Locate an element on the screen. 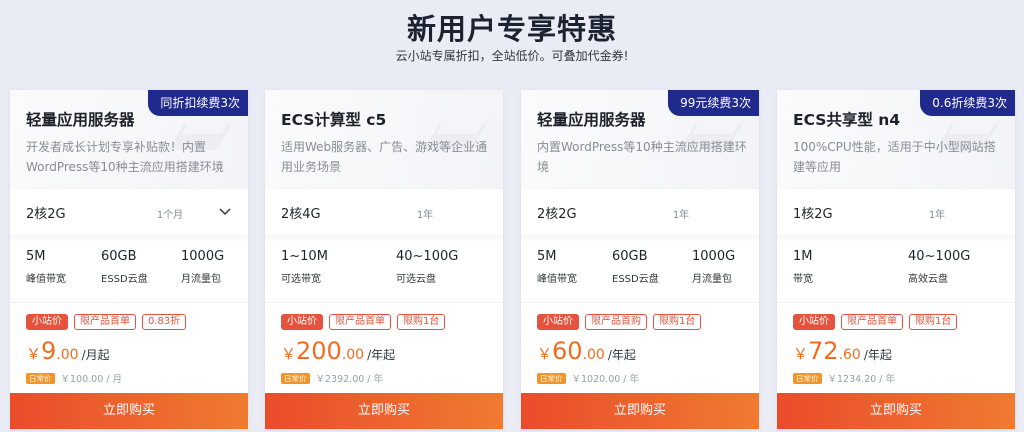 The width and height of the screenshot is (1024, 432). spec-selector: 2核4G 1年 is located at coordinates (384, 212).